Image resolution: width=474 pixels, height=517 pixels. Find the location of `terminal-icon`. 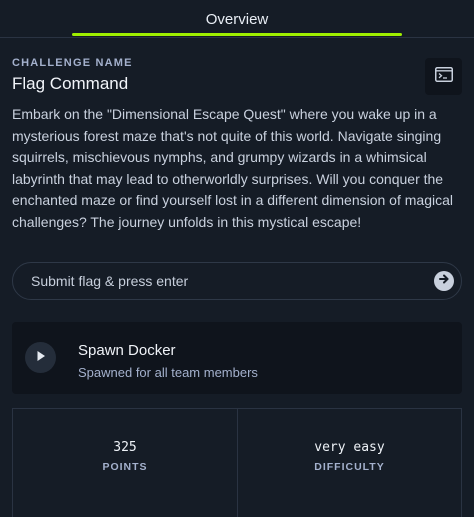

terminal-icon is located at coordinates (443, 76).